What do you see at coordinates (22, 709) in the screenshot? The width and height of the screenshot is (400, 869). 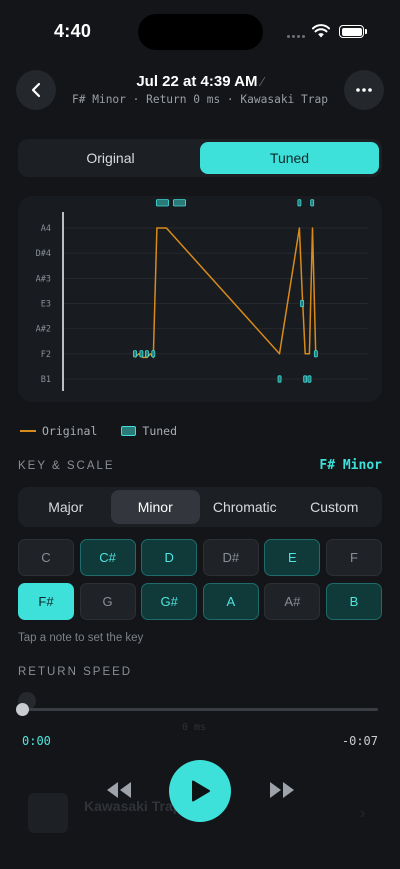 I see `return-speed-thumb` at bounding box center [22, 709].